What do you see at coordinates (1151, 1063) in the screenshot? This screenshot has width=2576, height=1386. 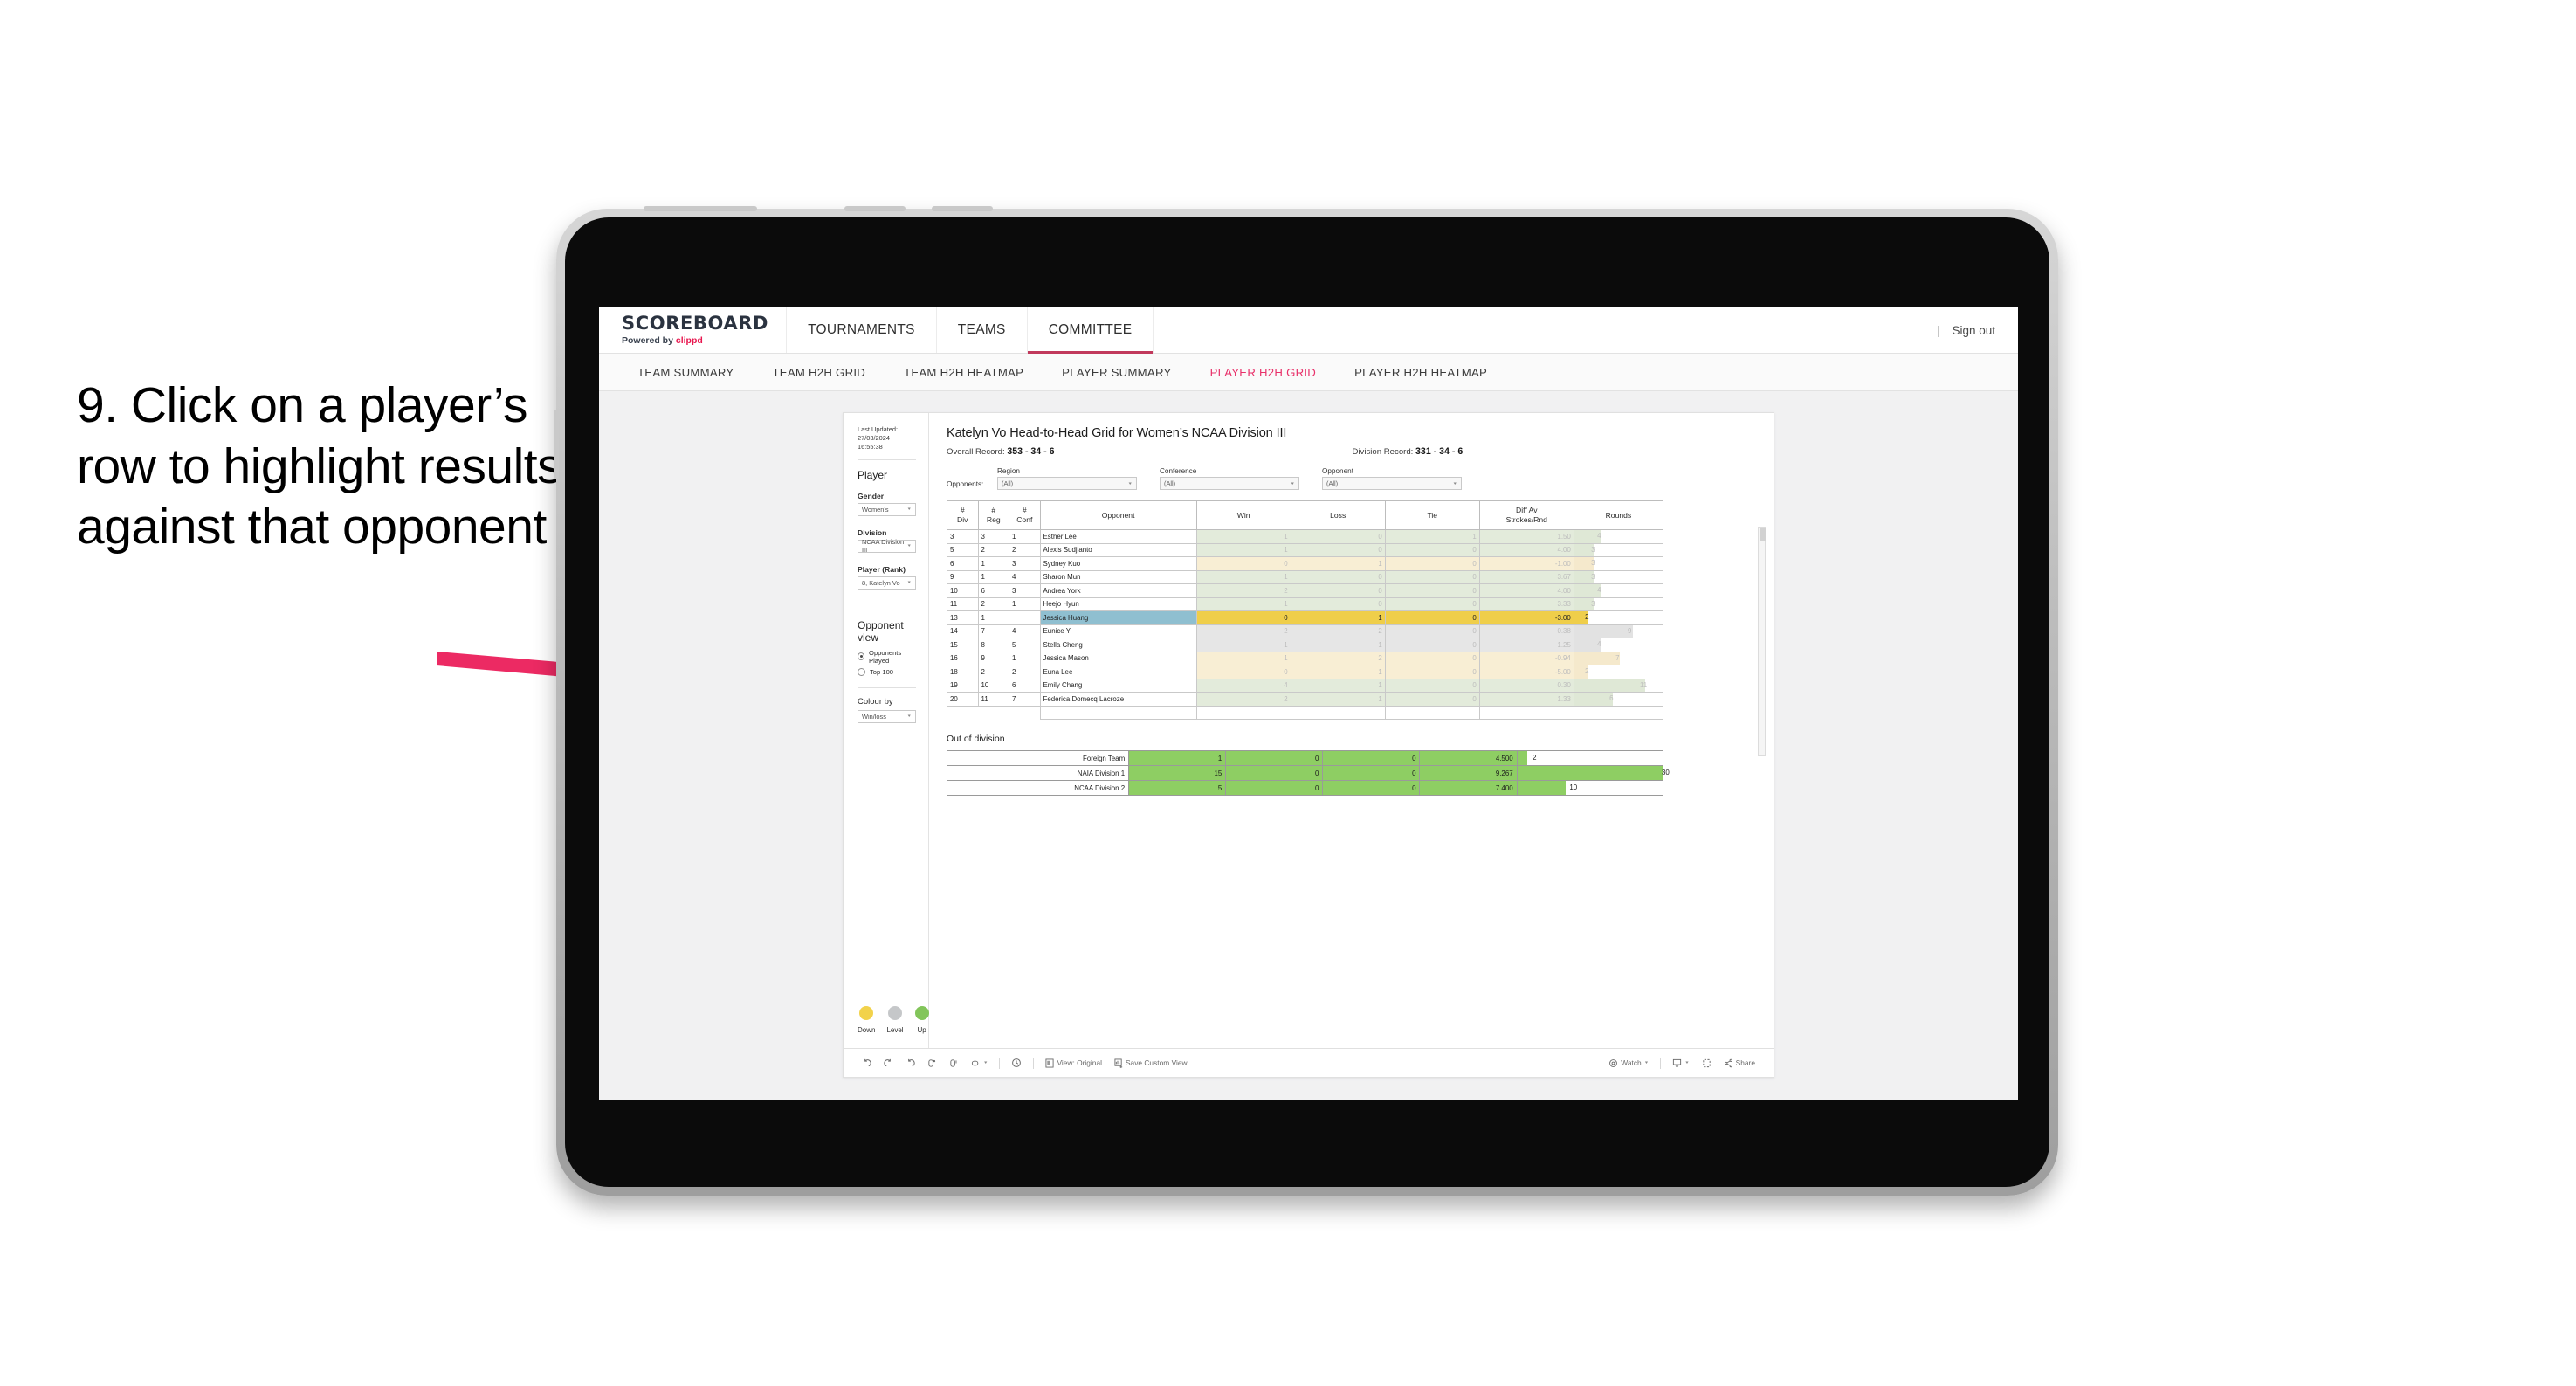 I see `save-custom-view-button: Save Custom View` at bounding box center [1151, 1063].